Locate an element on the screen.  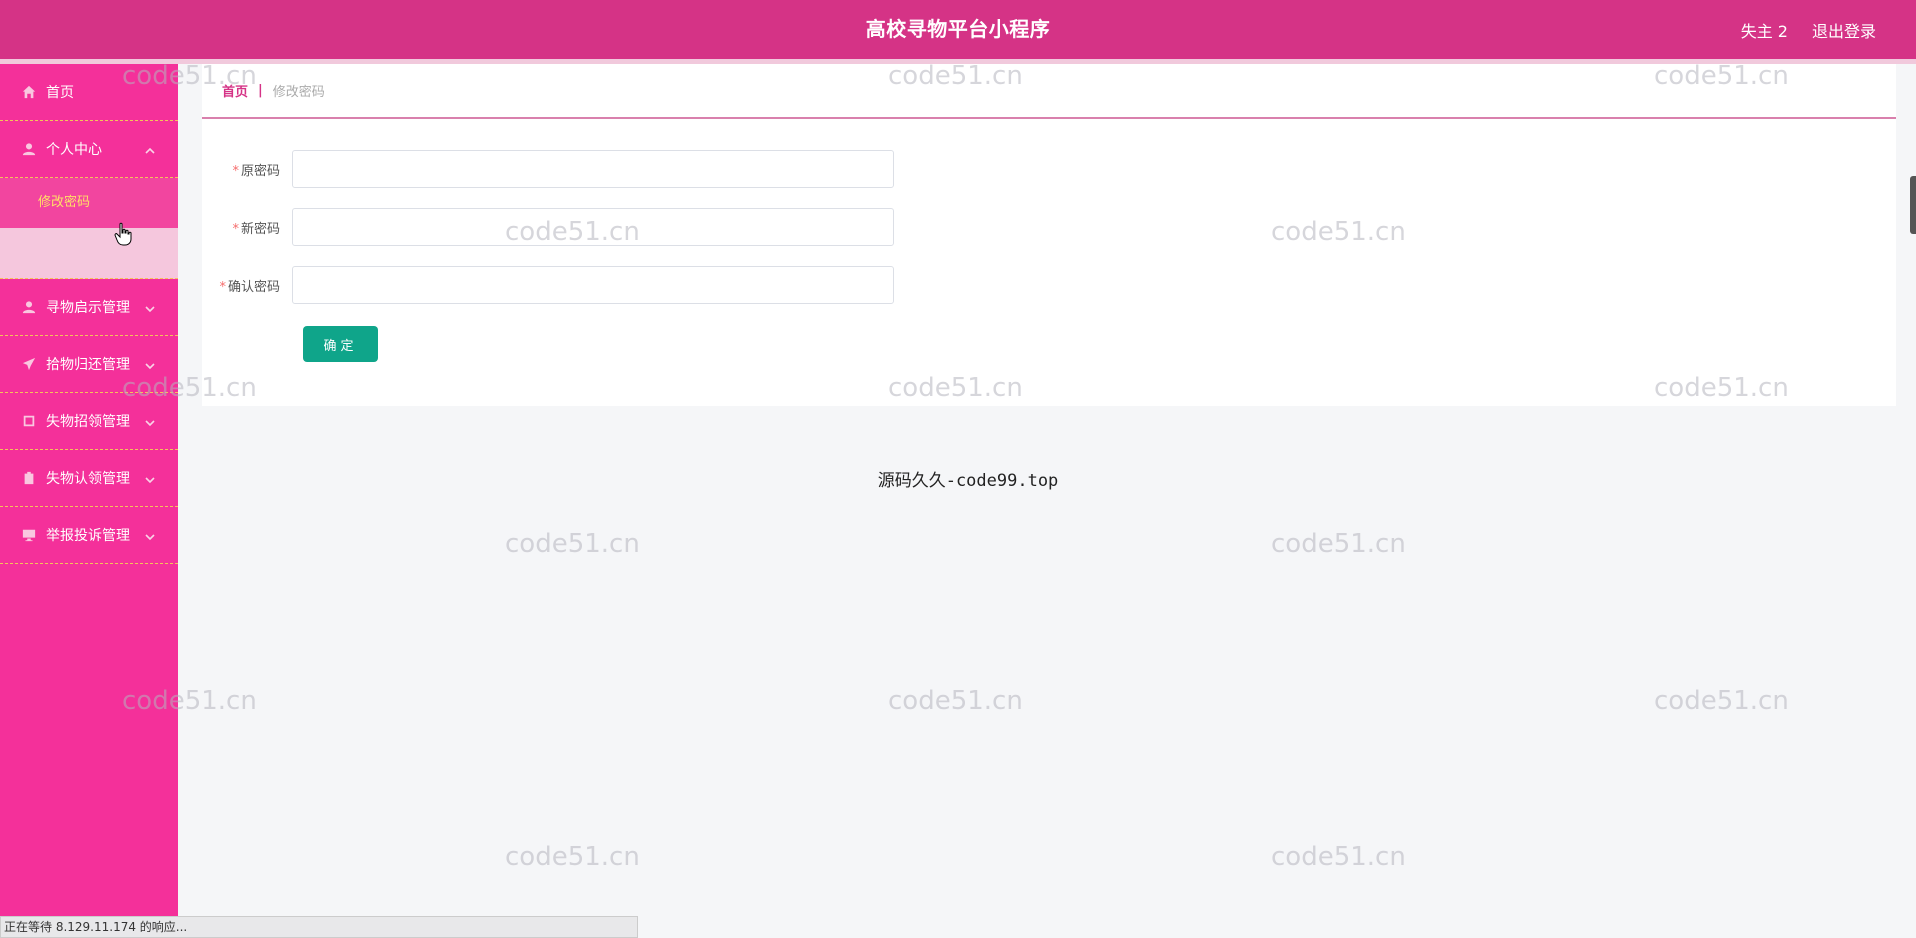
sidebar-item-personal-center: 个人中心 is located at coordinates (89, 149).